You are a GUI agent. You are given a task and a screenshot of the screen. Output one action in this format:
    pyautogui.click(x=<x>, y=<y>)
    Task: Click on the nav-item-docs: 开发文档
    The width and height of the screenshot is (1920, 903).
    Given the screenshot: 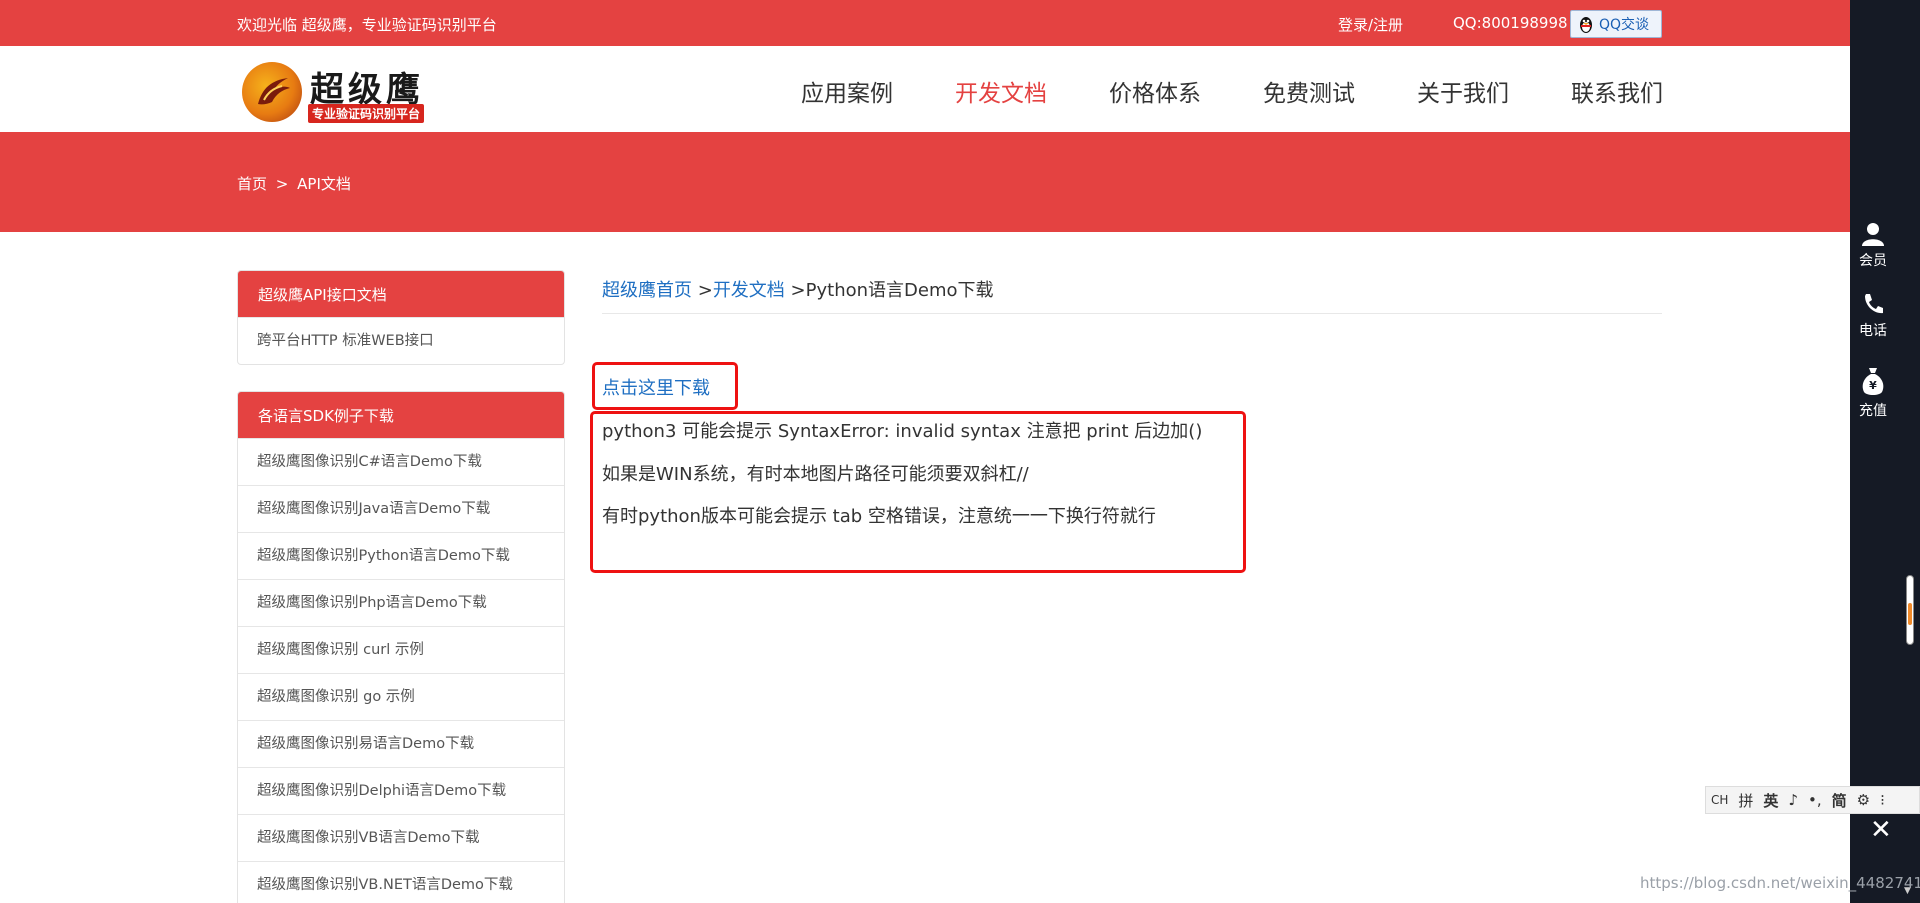 What is the action you would take?
    pyautogui.click(x=1001, y=91)
    